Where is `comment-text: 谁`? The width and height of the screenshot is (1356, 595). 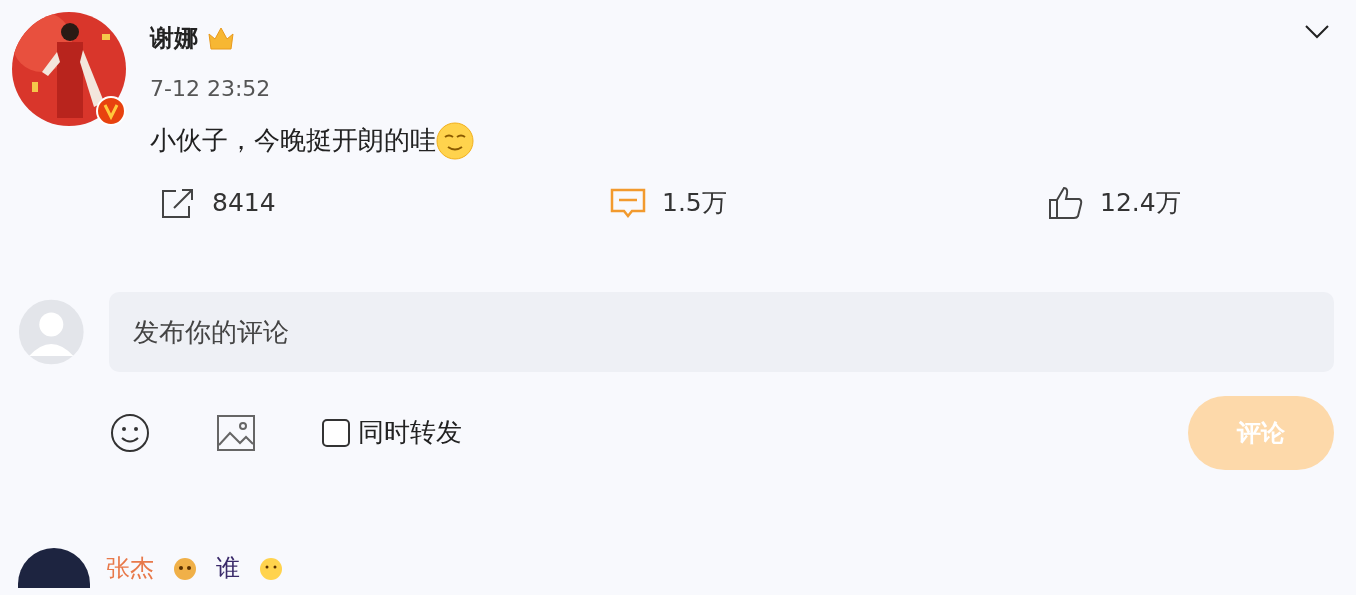
comment-text: 谁 is located at coordinates (228, 568).